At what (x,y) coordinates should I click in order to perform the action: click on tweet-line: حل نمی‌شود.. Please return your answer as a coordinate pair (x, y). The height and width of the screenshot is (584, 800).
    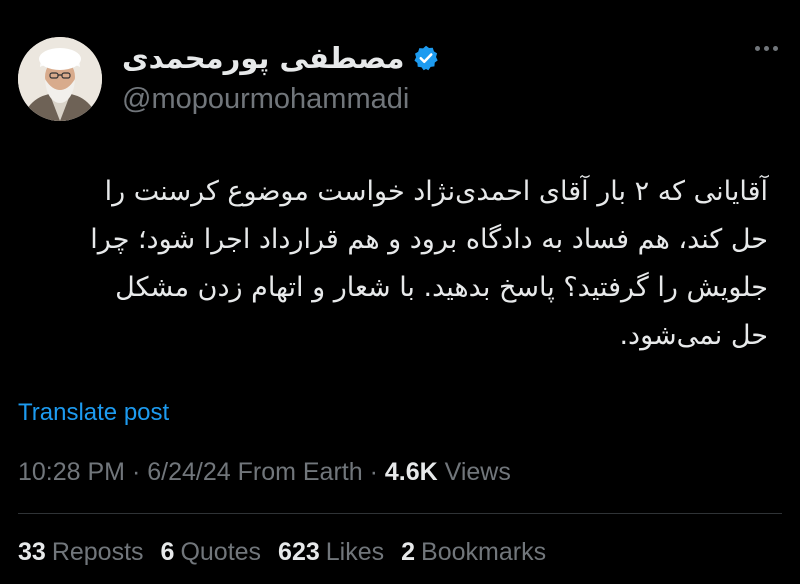
    Looking at the image, I should click on (693, 335).